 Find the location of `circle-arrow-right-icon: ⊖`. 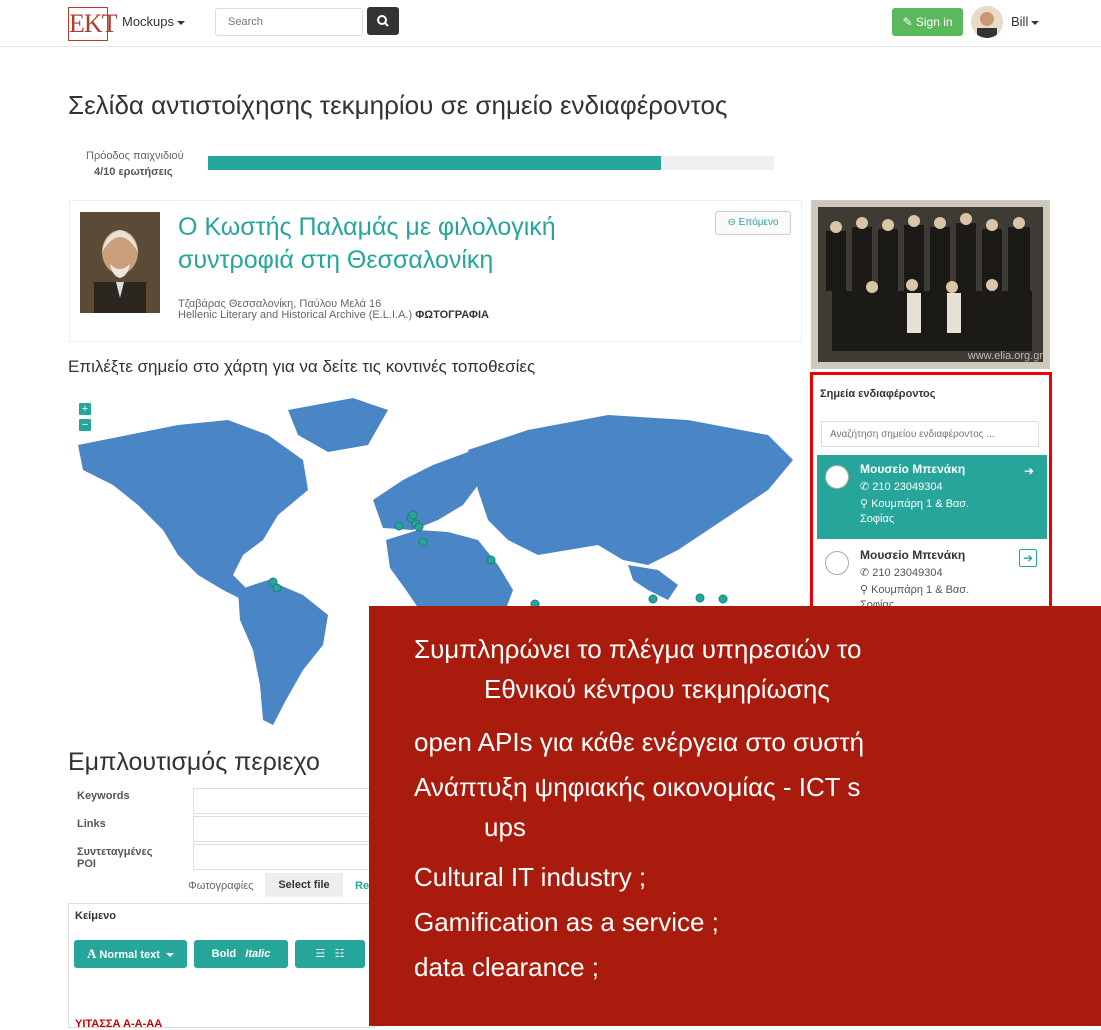

circle-arrow-right-icon: ⊖ is located at coordinates (731, 222).